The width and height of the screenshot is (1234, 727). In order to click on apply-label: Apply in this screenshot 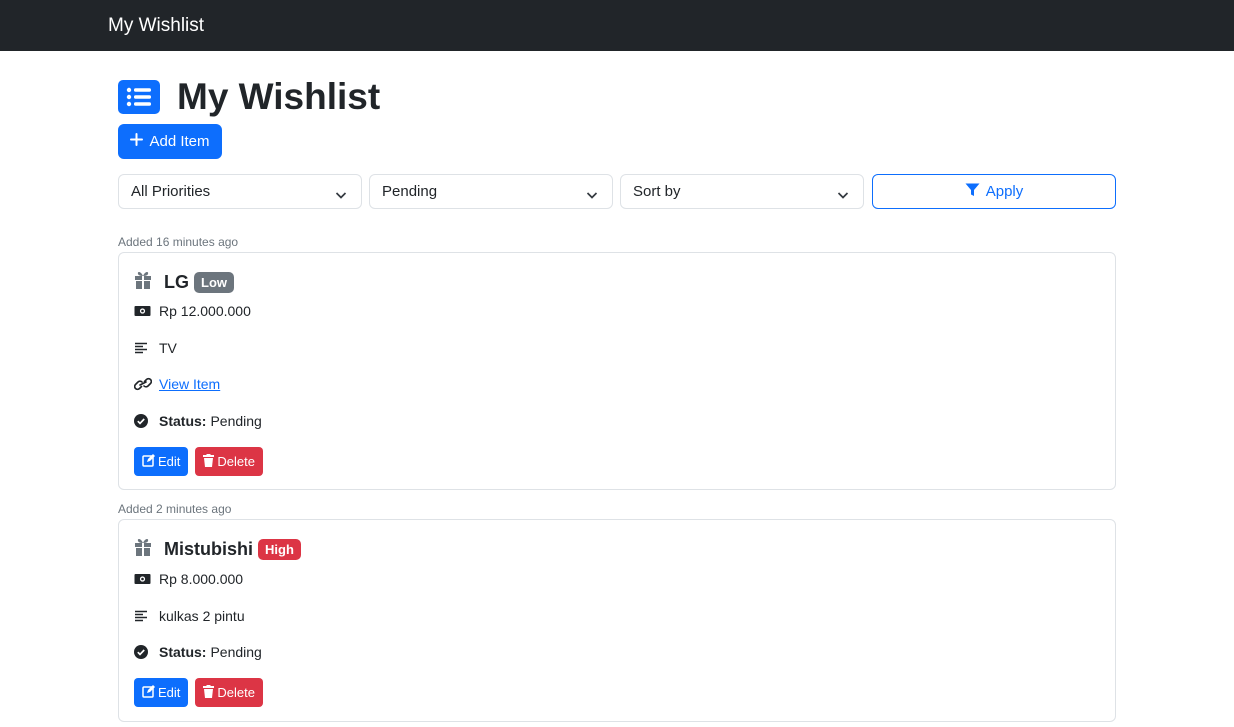, I will do `click(1004, 191)`.